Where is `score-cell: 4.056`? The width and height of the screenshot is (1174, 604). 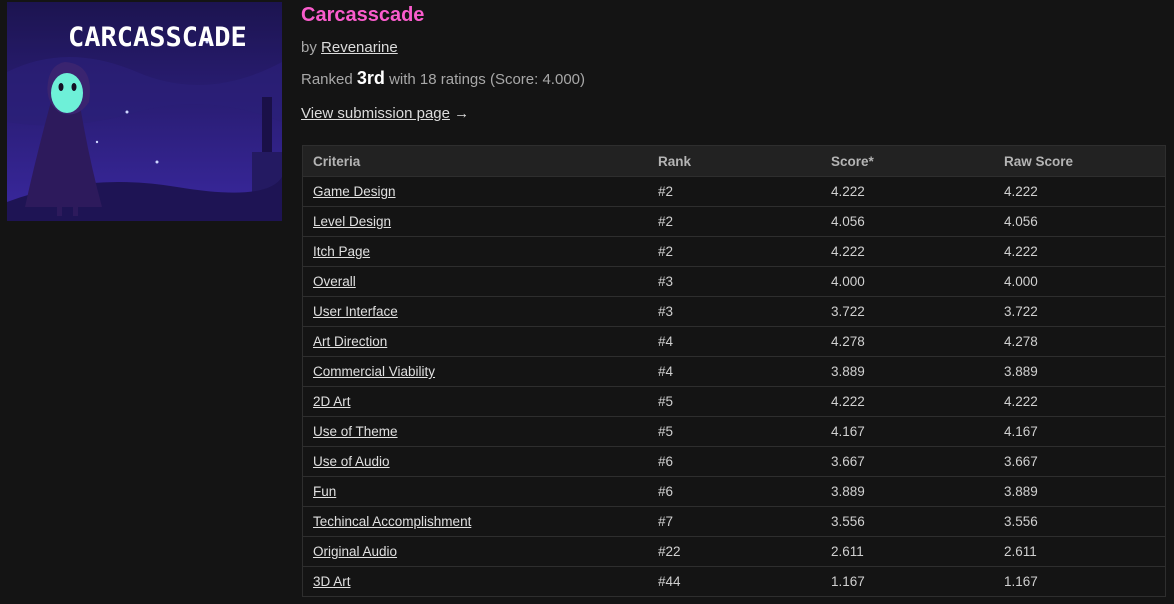
score-cell: 4.056 is located at coordinates (907, 221).